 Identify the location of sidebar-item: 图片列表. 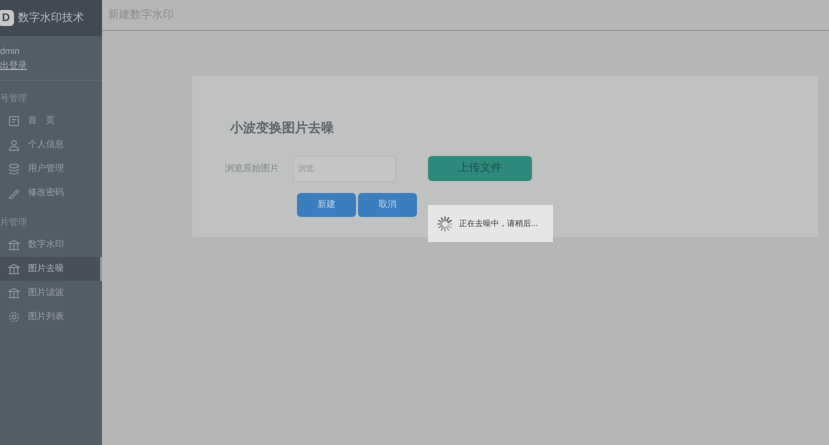
(51, 317).